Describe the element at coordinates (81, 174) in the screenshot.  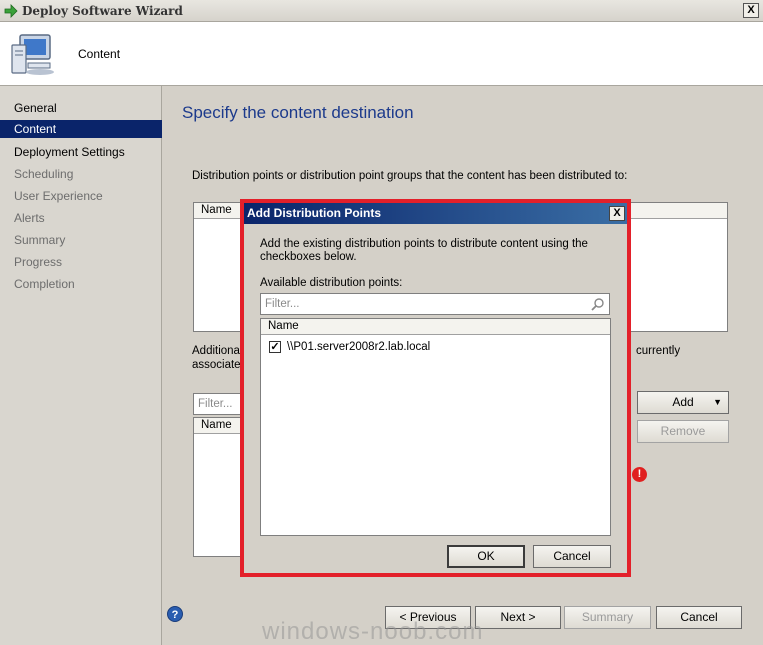
I see `sidebar-item-scheduling: Scheduling` at that location.